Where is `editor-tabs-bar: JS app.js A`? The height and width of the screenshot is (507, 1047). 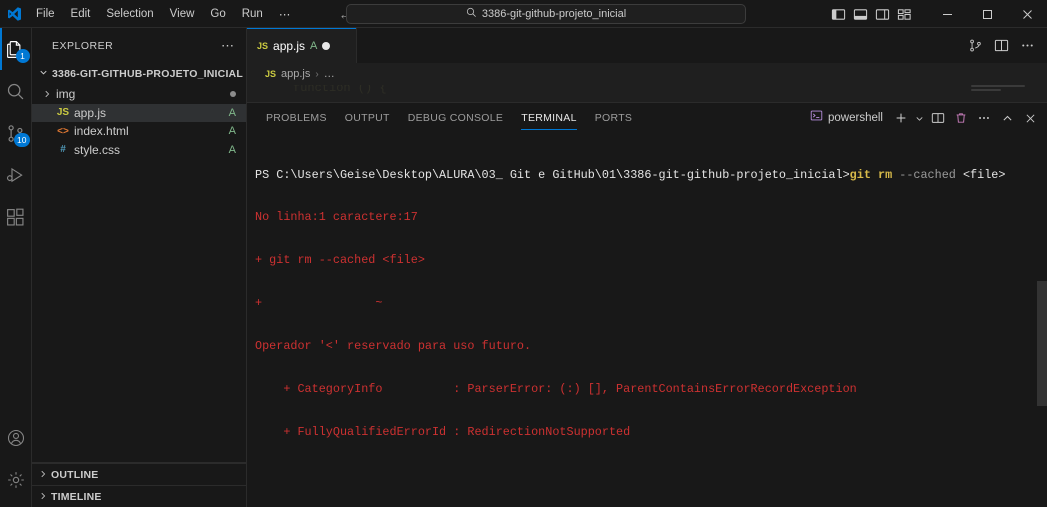 editor-tabs-bar: JS app.js A is located at coordinates (647, 45).